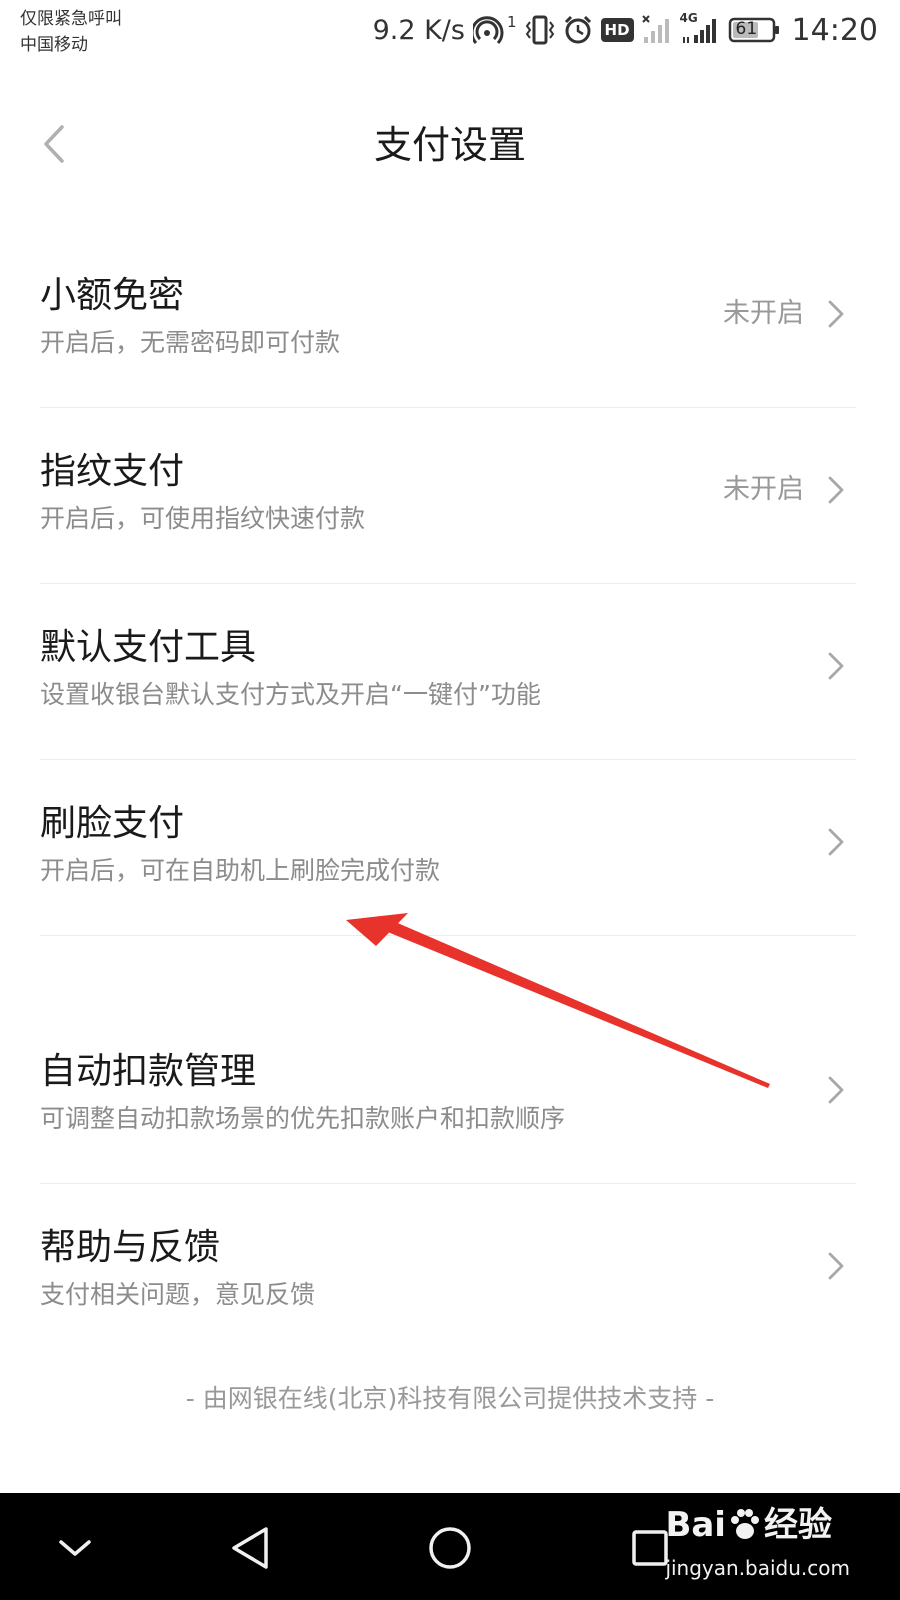 This screenshot has height=1600, width=900. Describe the element at coordinates (450, 1096) in the screenshot. I see `setting-auto-debit-management: 自动扣款管理 可调整自动扣款场景的优先扣款账户和扣款顺序` at that location.